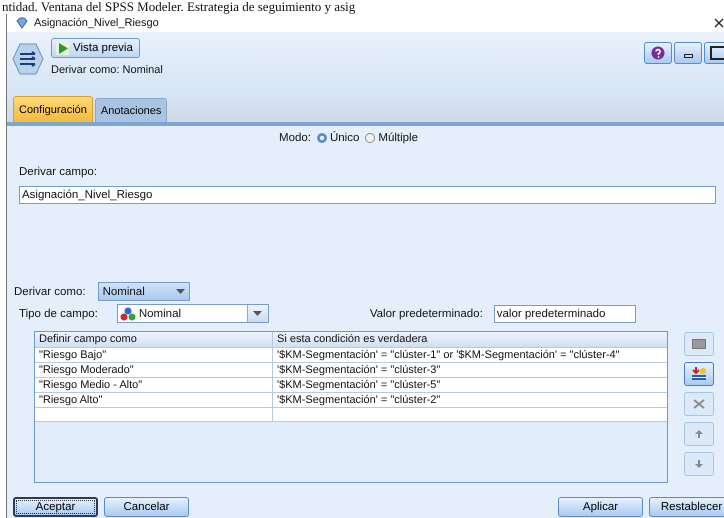  Describe the element at coordinates (359, 370) in the screenshot. I see `table-cell-text: '$KM-Segmentación' = "clúster-3"` at that location.